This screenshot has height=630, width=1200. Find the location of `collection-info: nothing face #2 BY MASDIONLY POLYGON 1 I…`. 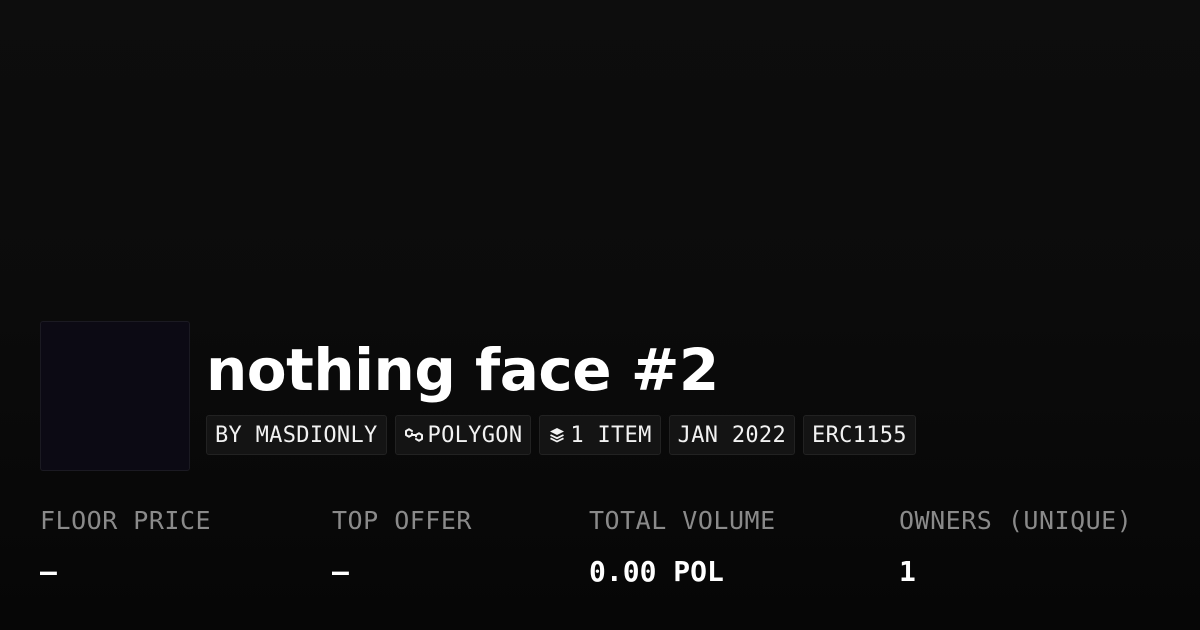

collection-info: nothing face #2 BY MASDIONLY POLYGON 1 I… is located at coordinates (561, 388).